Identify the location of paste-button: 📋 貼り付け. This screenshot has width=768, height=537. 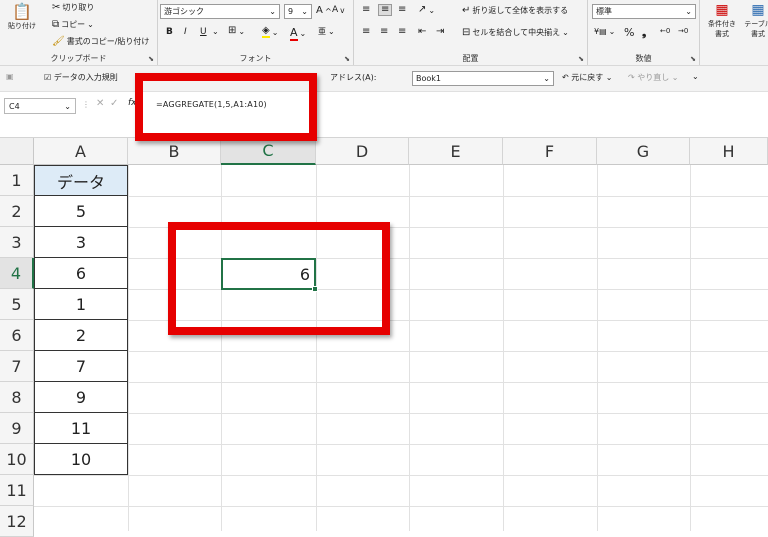
(22, 17).